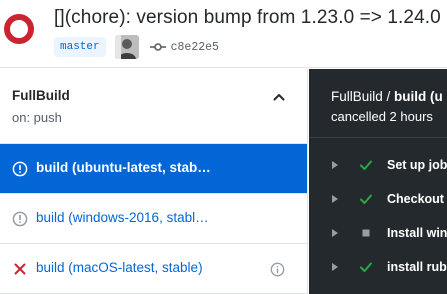  Describe the element at coordinates (417, 165) in the screenshot. I see `step-label: Set up job` at that location.